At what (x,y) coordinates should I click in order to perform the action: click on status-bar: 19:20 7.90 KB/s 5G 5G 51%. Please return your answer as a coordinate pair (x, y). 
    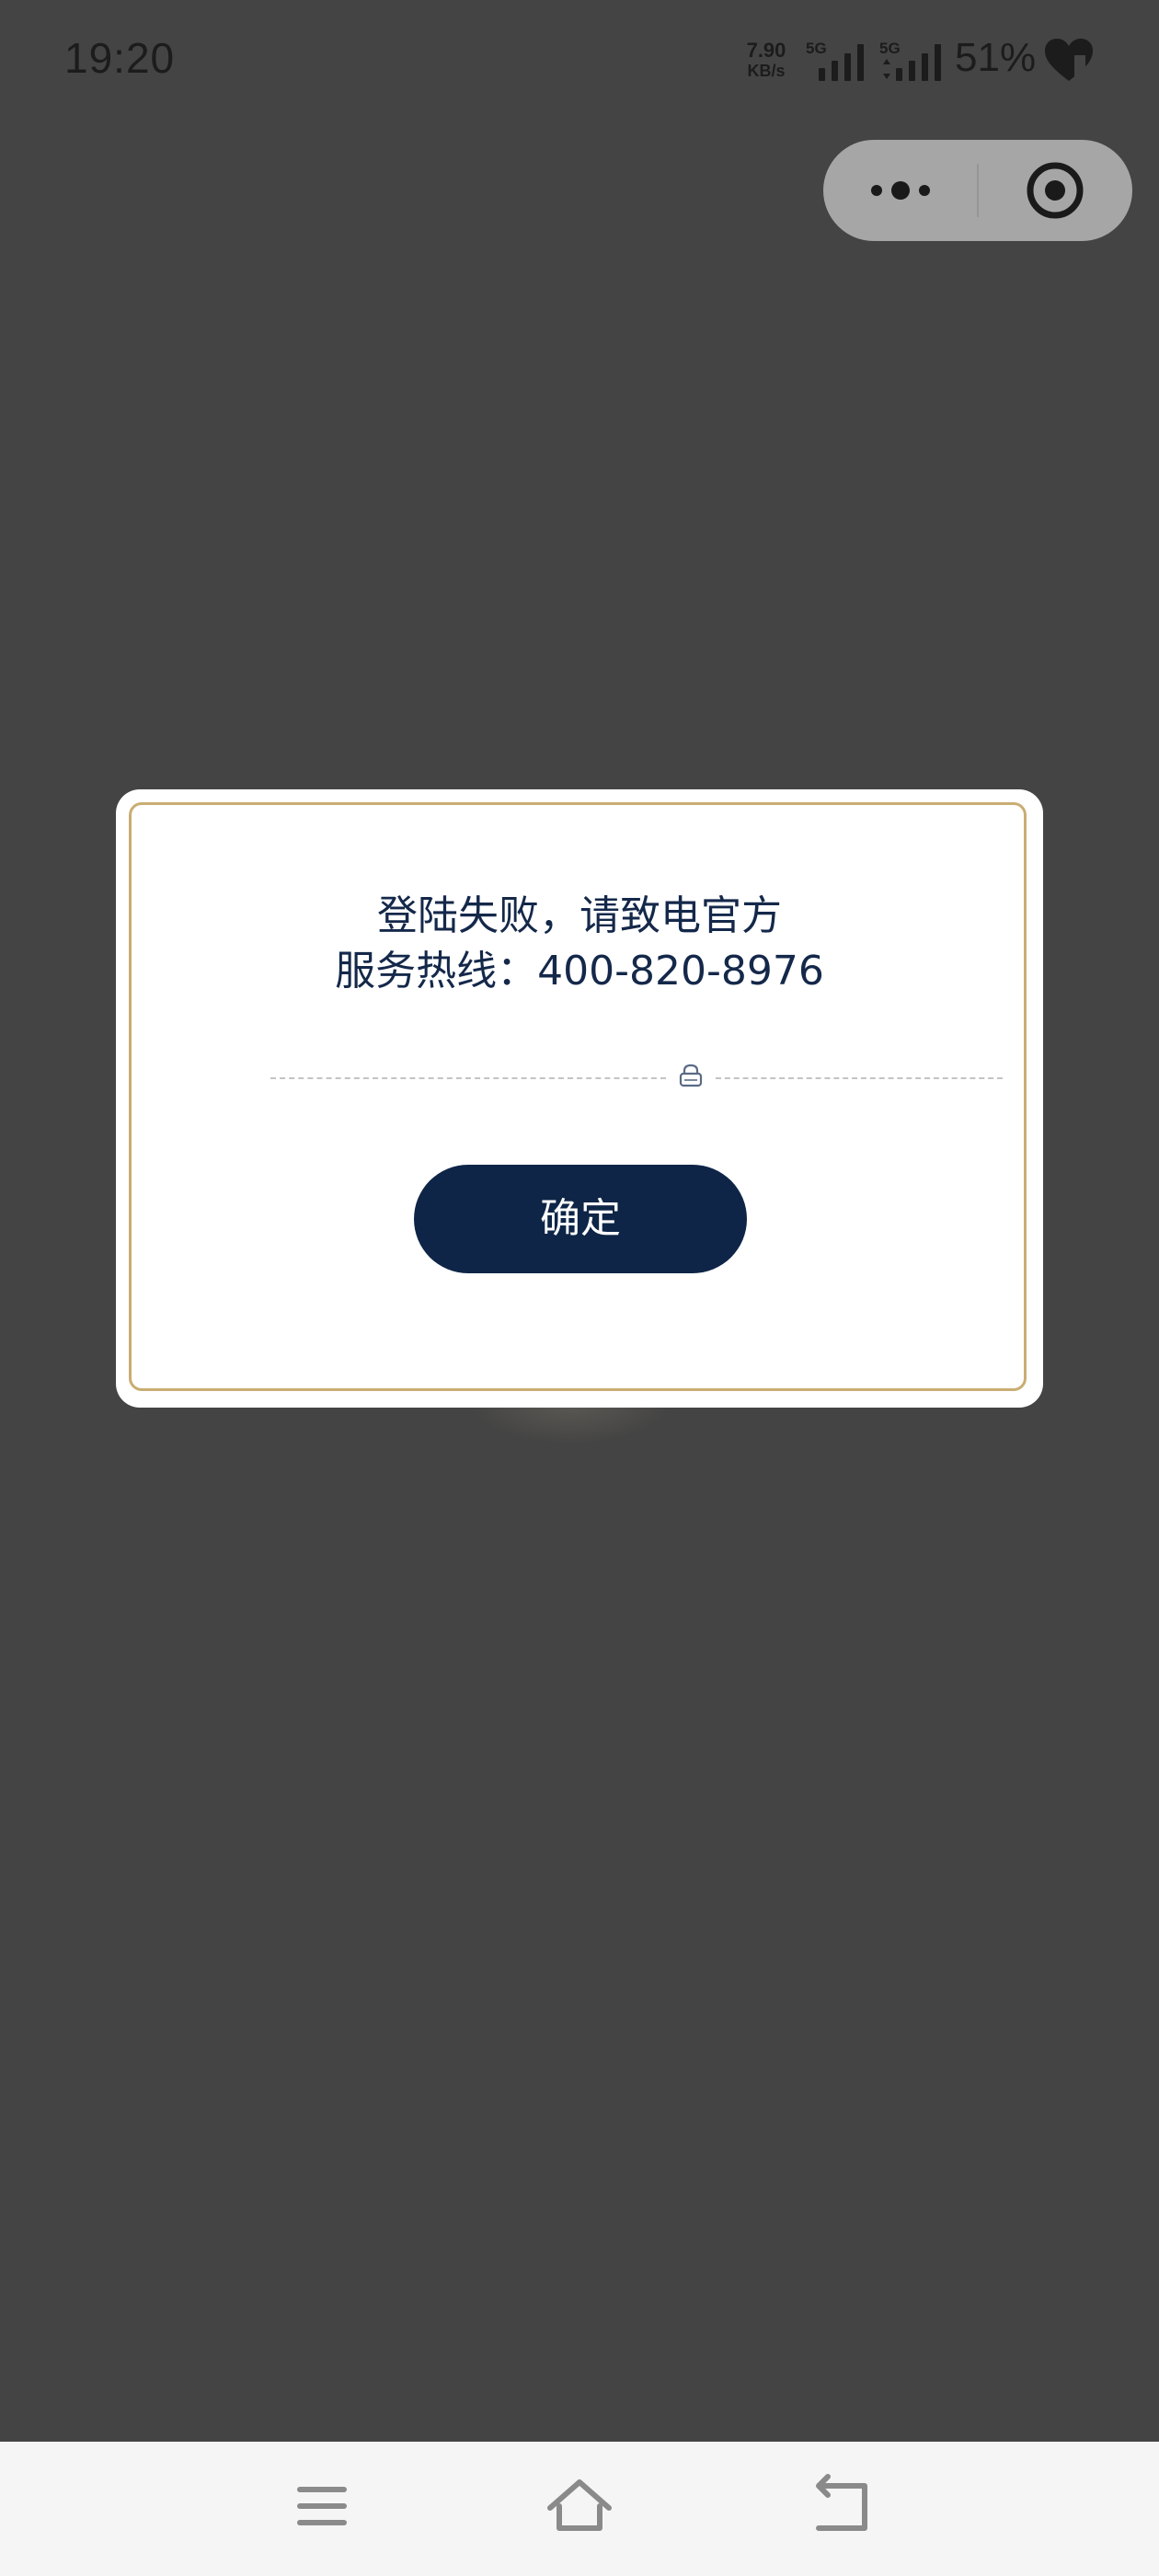
    Looking at the image, I should click on (579, 60).